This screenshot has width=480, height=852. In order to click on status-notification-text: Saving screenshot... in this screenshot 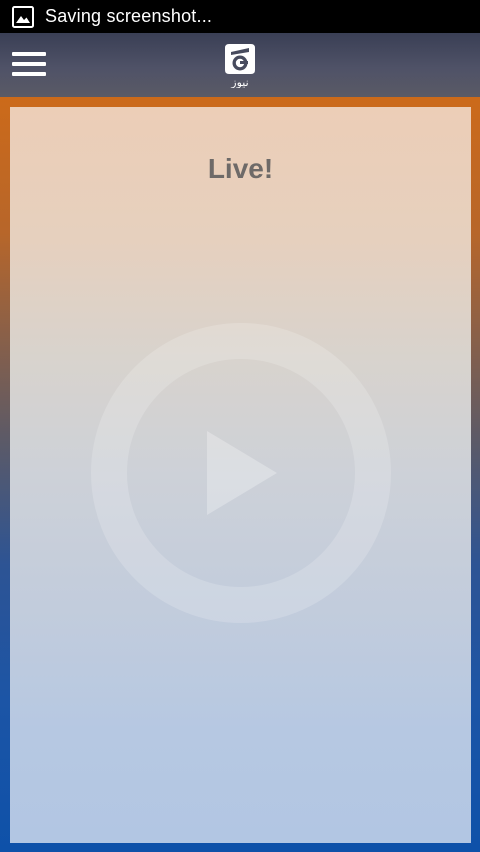, I will do `click(129, 16)`.